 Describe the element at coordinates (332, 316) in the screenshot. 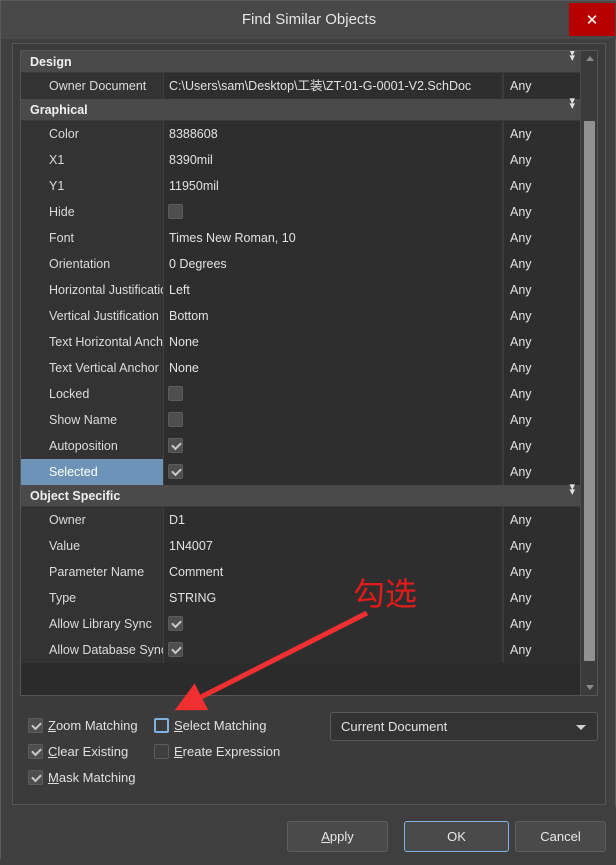

I see `property-value: Bottom` at that location.